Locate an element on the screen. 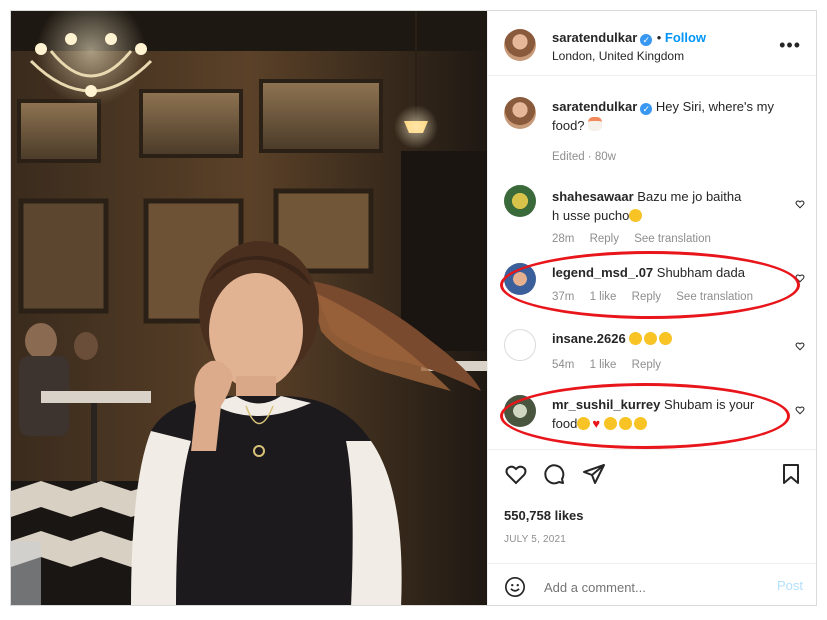  emoji-icon is located at coordinates (515, 587).